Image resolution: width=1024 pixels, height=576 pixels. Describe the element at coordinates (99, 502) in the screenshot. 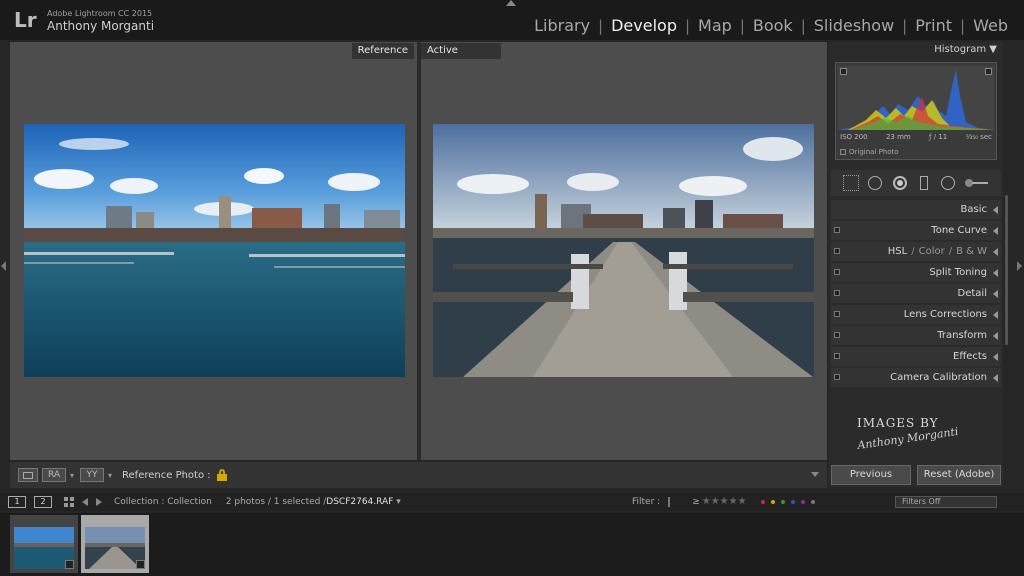

I see `forward-arrow-icon` at that location.